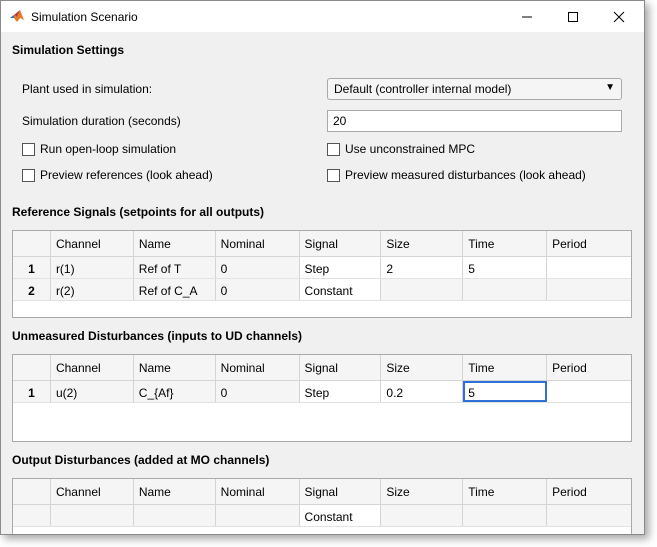 Image resolution: width=657 pixels, height=547 pixels. What do you see at coordinates (92, 267) in the screenshot?
I see `channel-cell: r(1)` at bounding box center [92, 267].